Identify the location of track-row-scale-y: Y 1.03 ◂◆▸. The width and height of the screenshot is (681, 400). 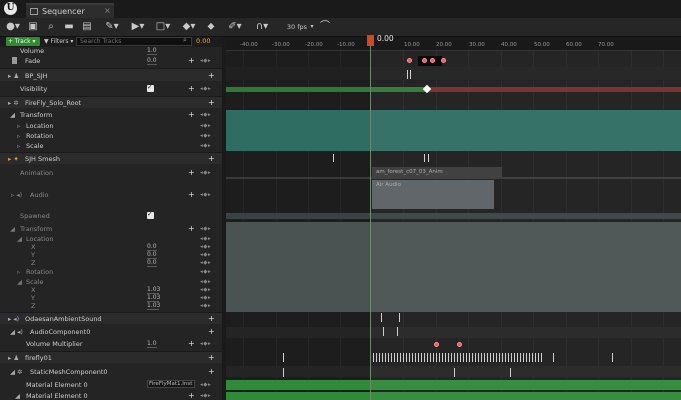
(111, 298).